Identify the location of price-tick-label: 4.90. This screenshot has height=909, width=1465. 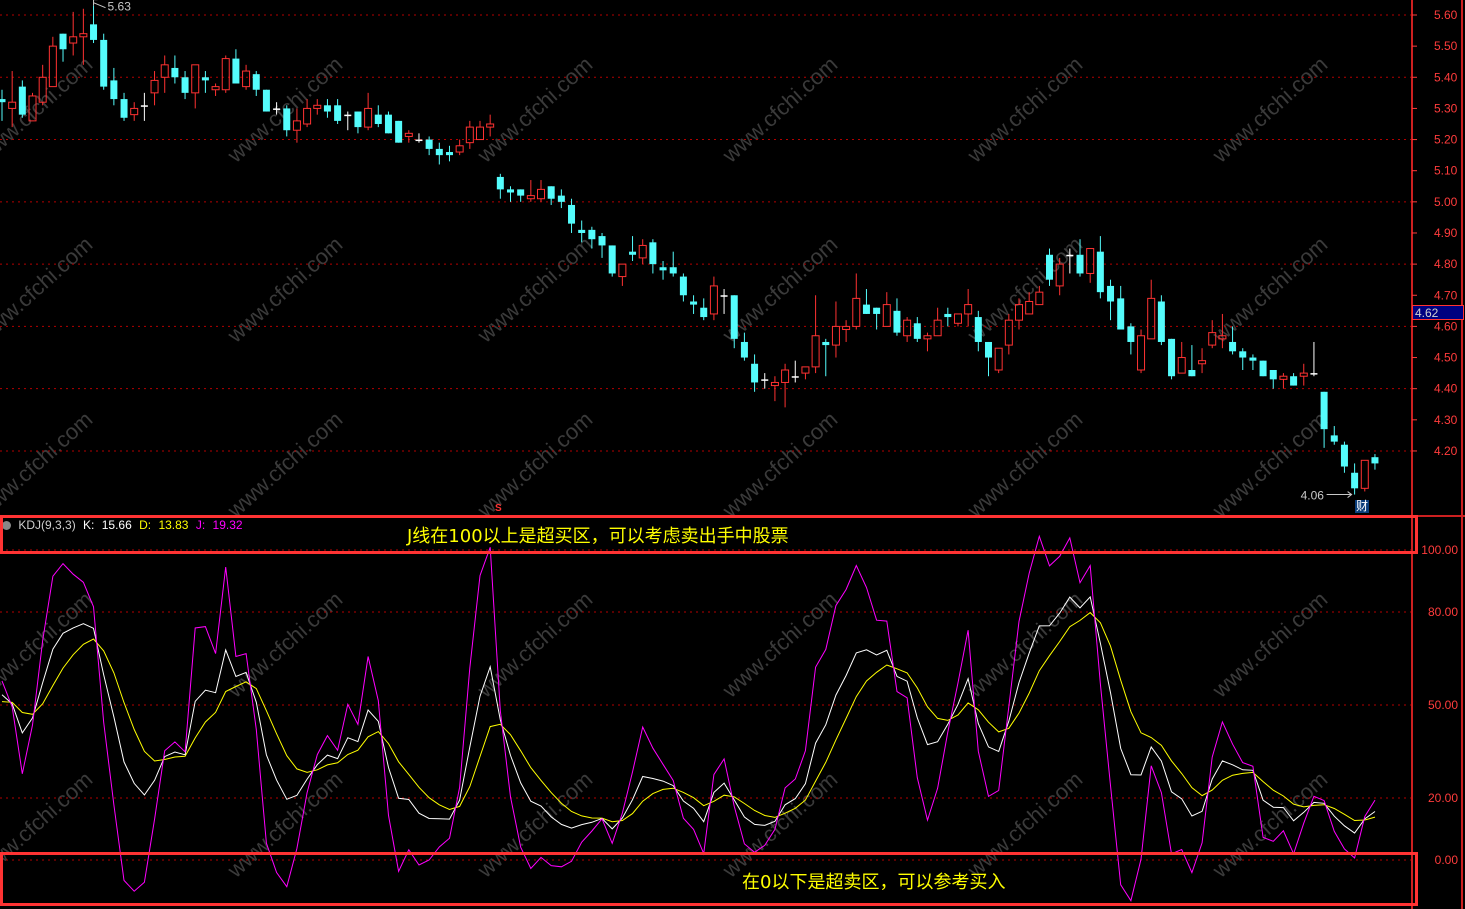
(1446, 233).